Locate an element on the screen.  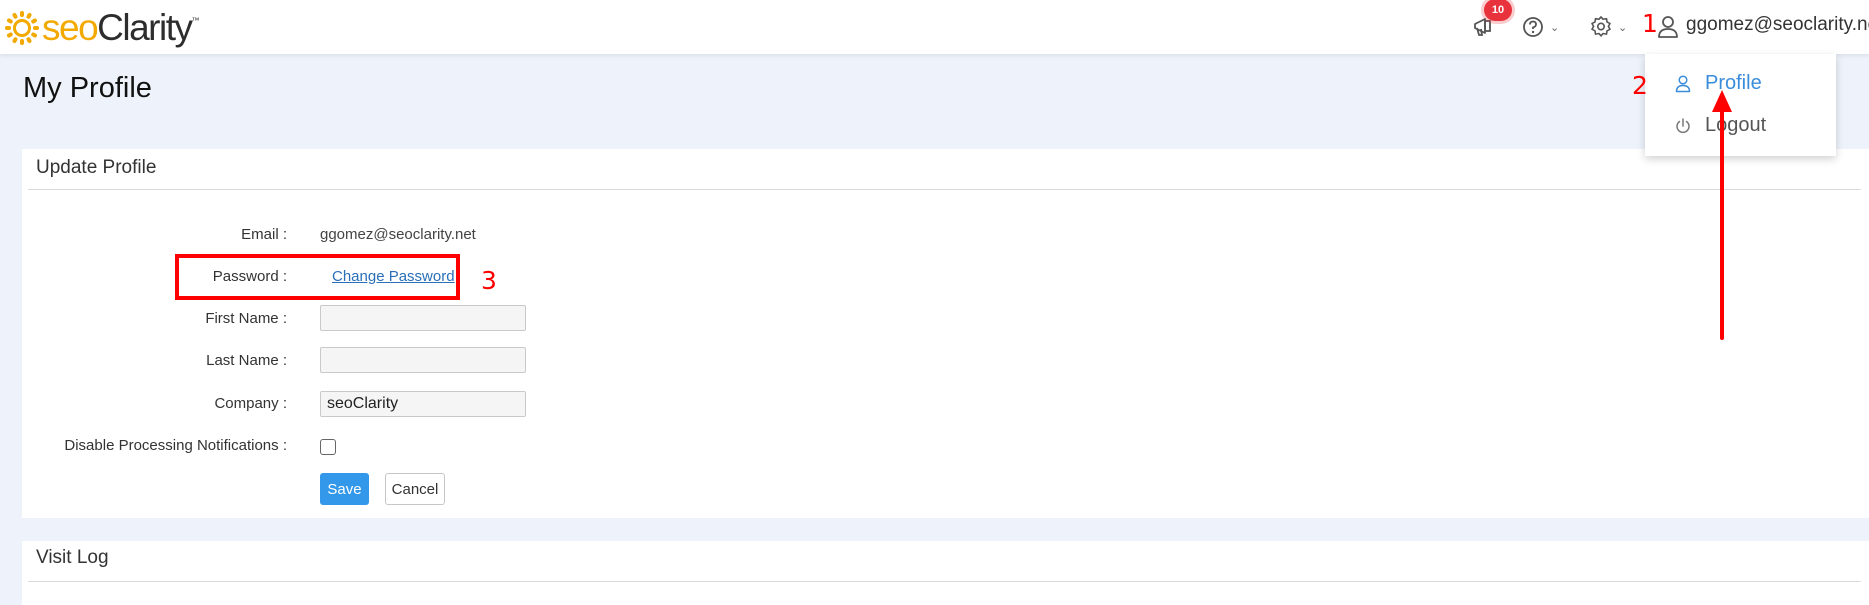
settings-menu-button: ⌄ is located at coordinates (1608, 27).